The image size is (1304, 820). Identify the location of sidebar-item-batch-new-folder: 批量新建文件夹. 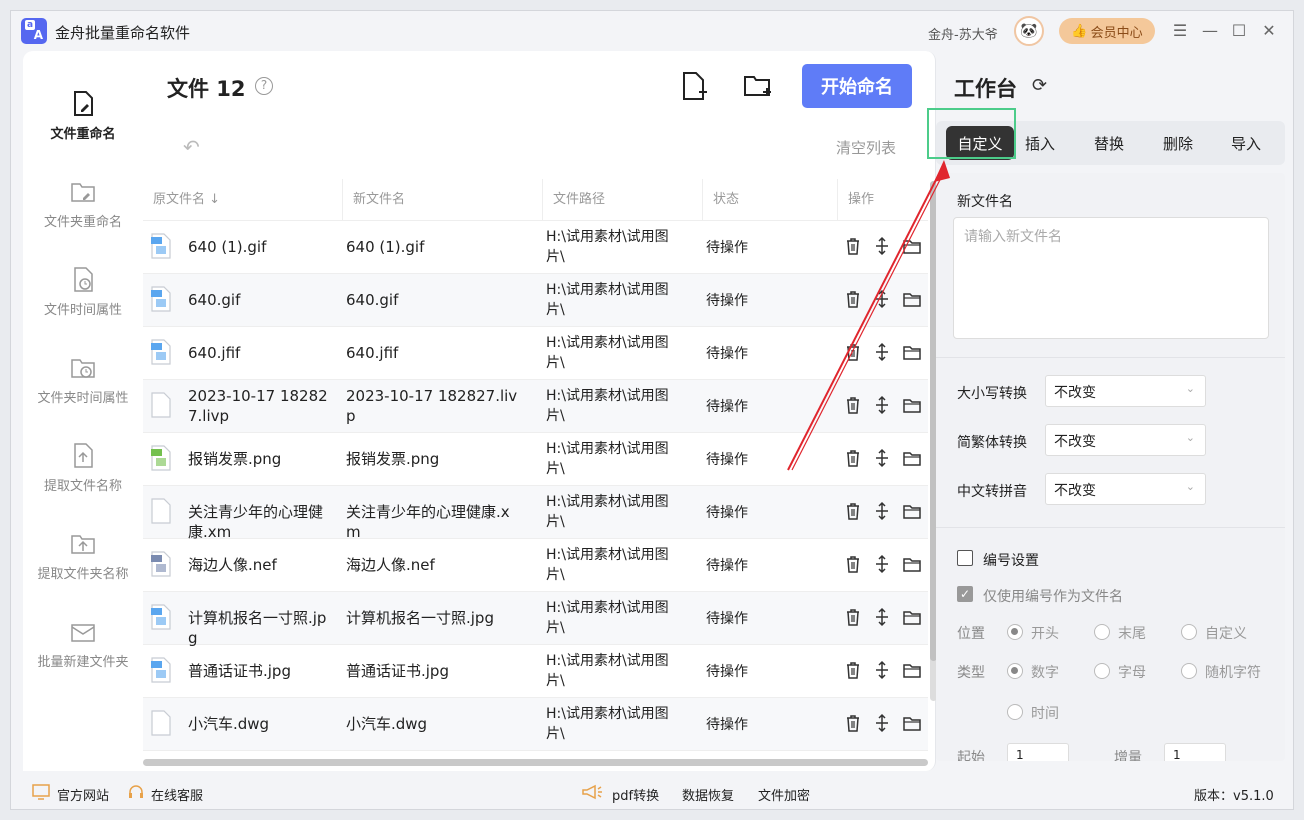
(83, 644).